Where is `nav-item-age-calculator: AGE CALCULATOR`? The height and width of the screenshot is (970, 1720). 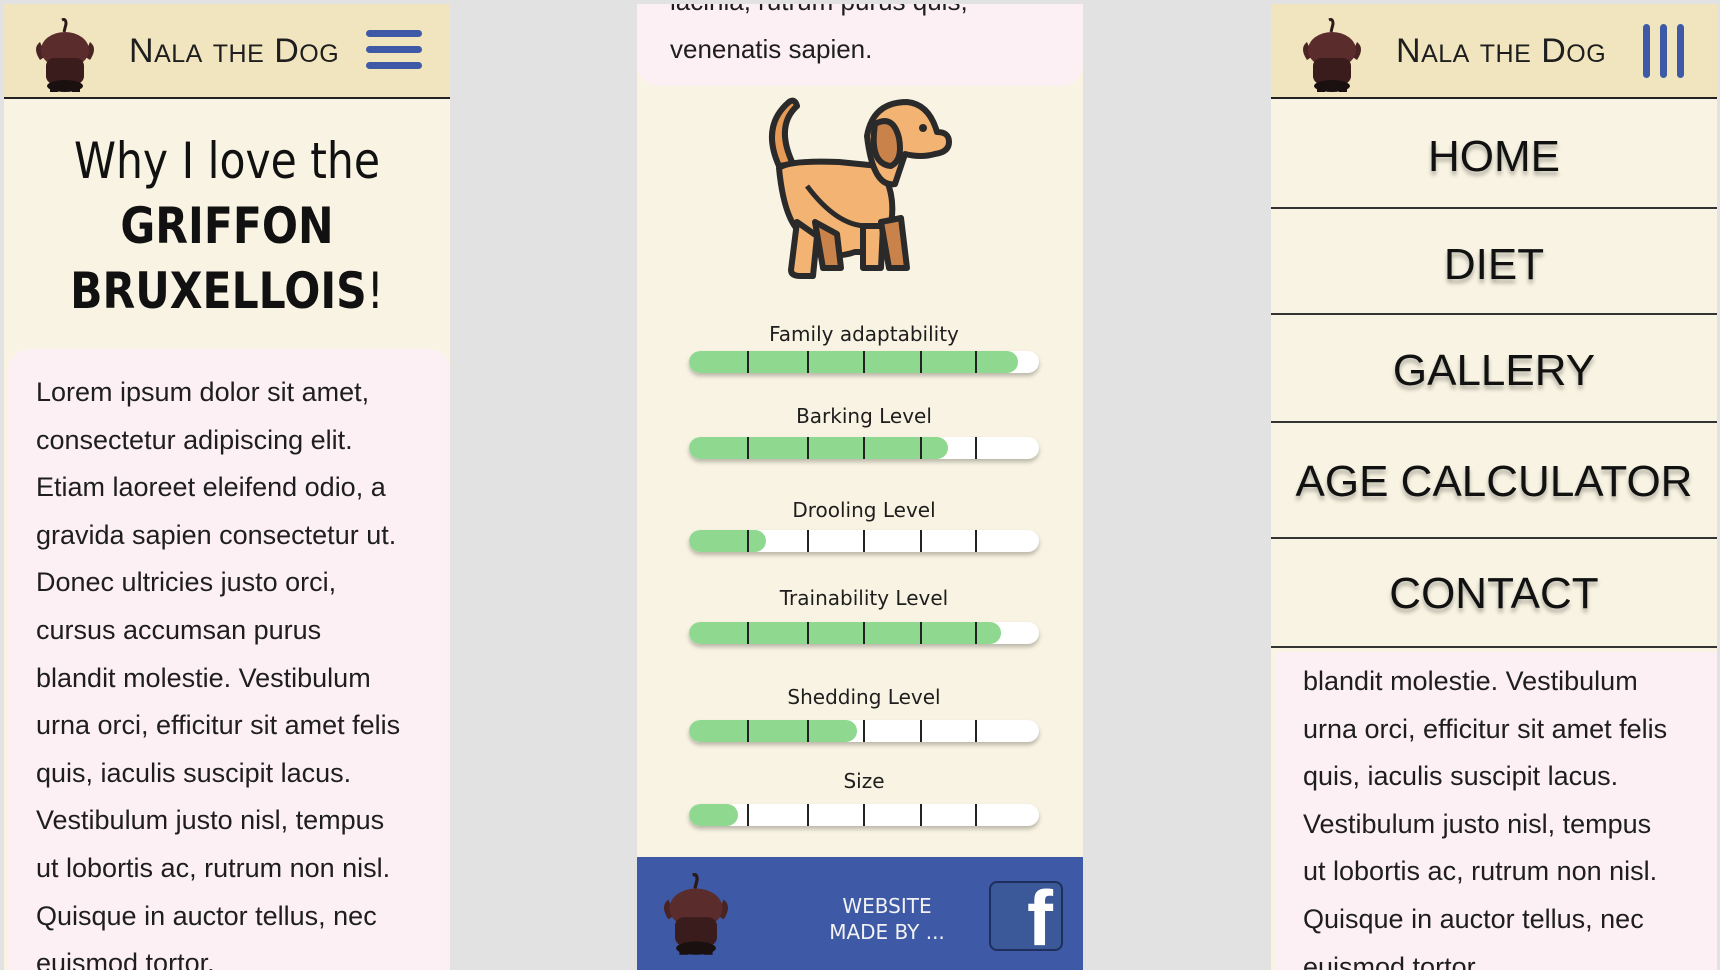
nav-item-age-calculator: AGE CALCULATOR is located at coordinates (1494, 481).